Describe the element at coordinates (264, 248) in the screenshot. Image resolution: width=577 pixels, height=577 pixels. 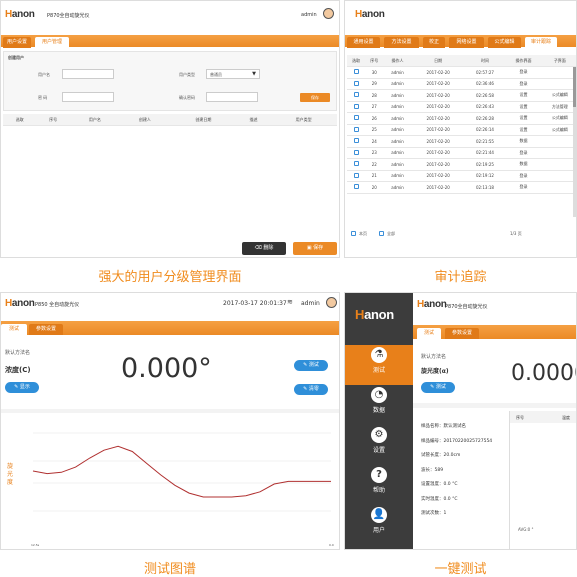
I see `delete-button: ⌫ 删除` at that location.